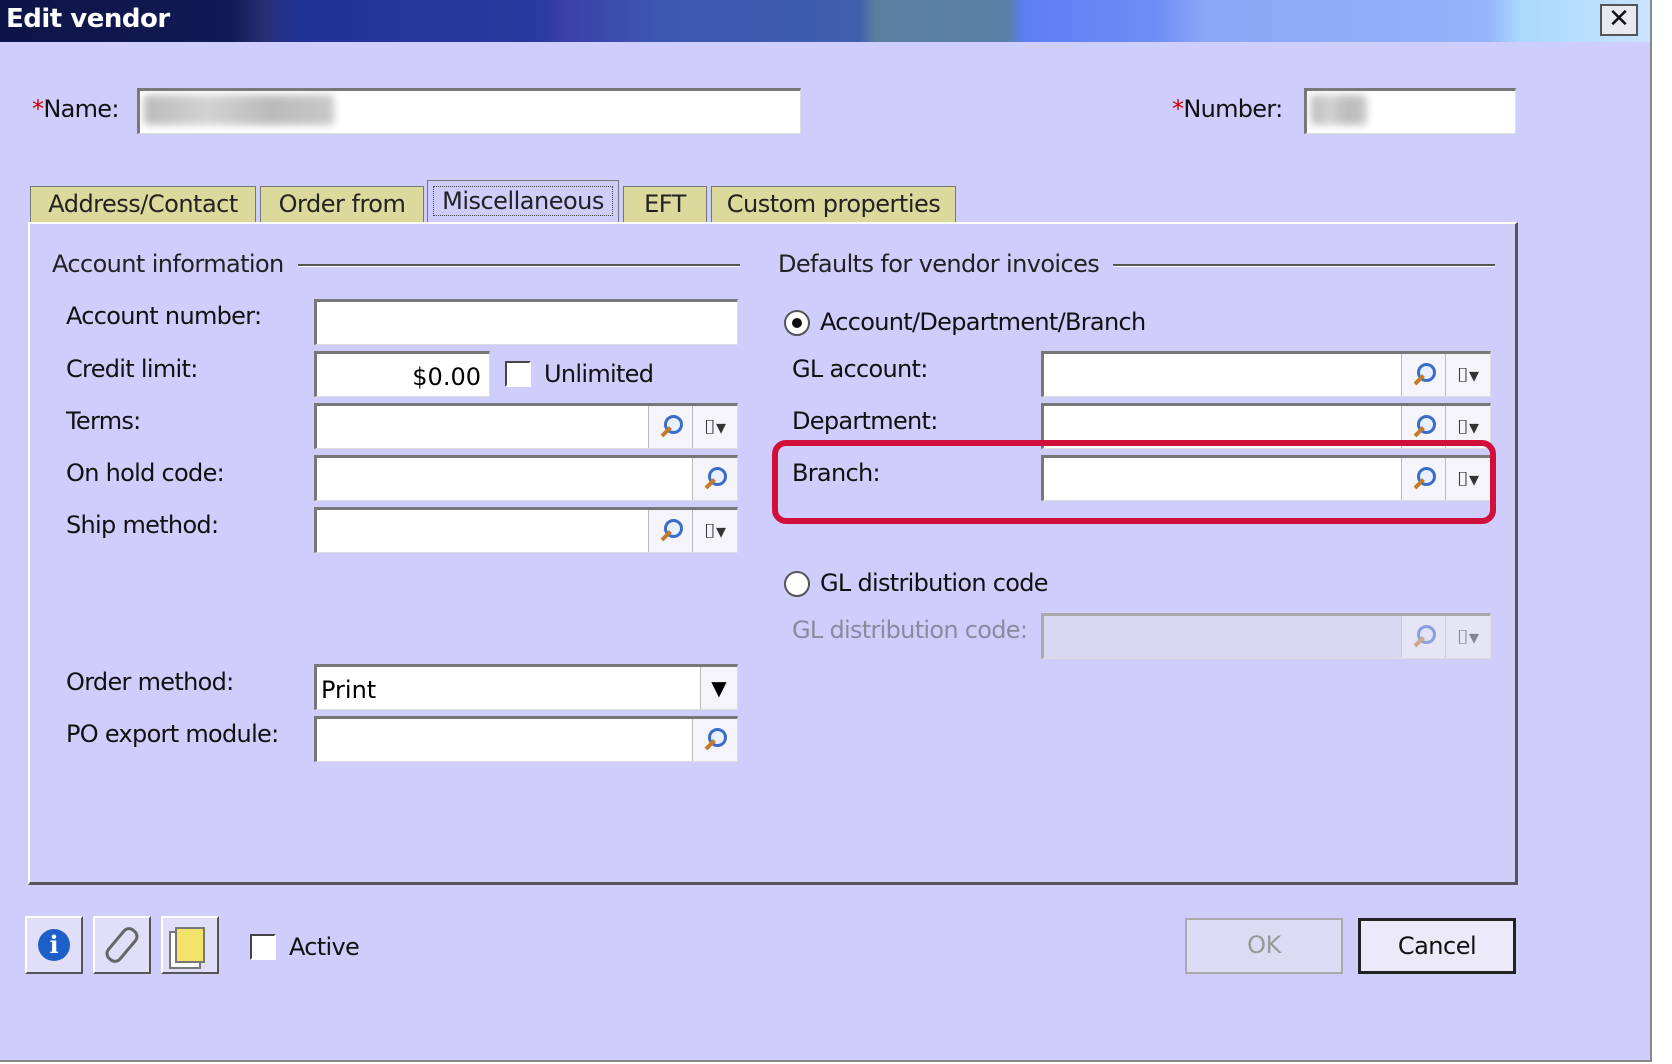 The height and width of the screenshot is (1064, 1672). What do you see at coordinates (526, 478) in the screenshot?
I see `on-hold-code-input` at bounding box center [526, 478].